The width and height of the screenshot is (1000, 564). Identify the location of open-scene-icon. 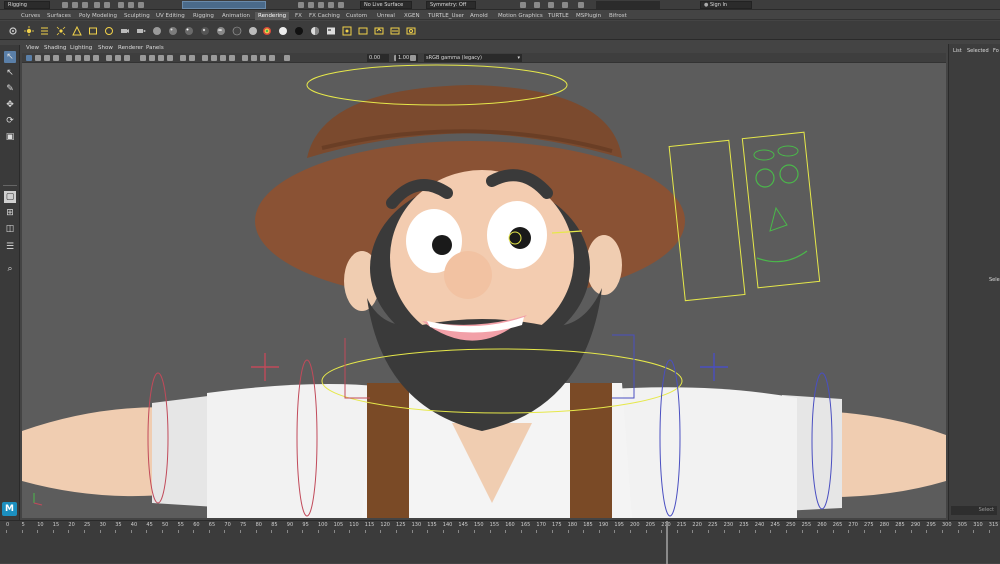
(75, 5).